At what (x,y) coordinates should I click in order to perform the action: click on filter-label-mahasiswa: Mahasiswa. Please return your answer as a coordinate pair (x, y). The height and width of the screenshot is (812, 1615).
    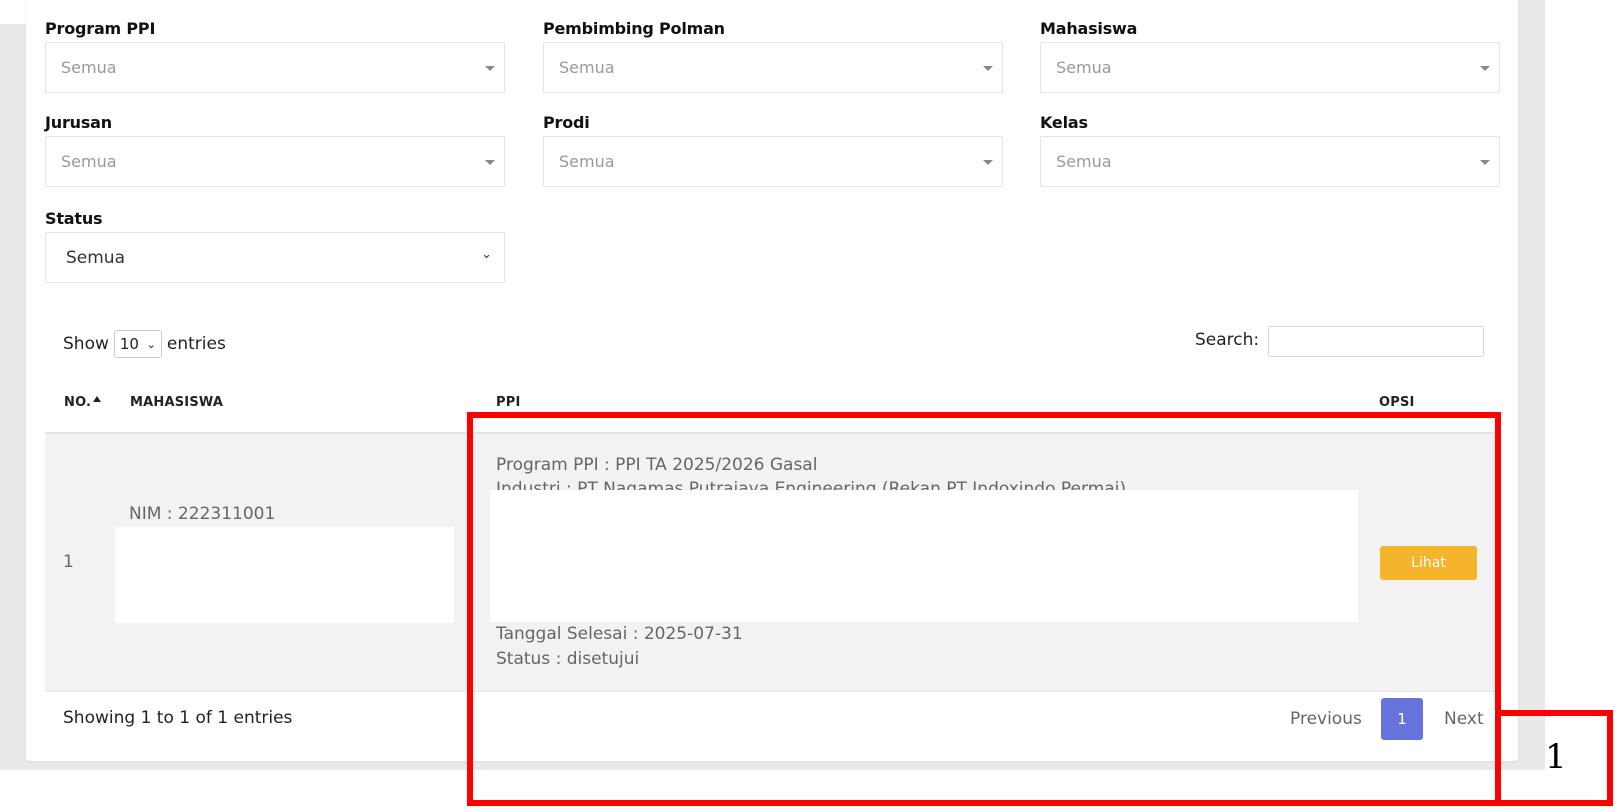
    Looking at the image, I should click on (1089, 28).